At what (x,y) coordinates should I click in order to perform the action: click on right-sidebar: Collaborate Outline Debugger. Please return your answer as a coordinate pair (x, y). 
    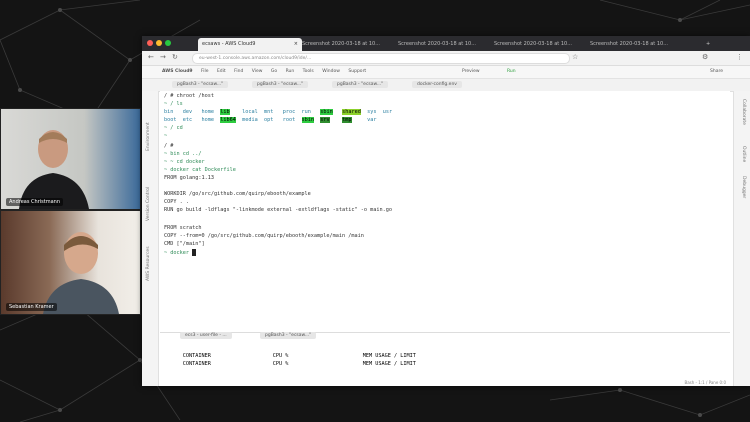
    Looking at the image, I should click on (741, 238).